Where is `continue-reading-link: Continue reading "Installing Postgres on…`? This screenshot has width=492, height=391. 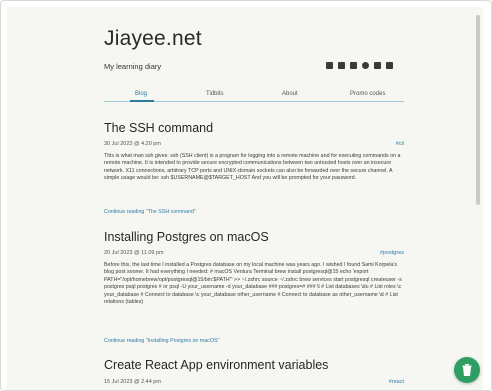 continue-reading-link: Continue reading "Installing Postgres on… is located at coordinates (161, 341).